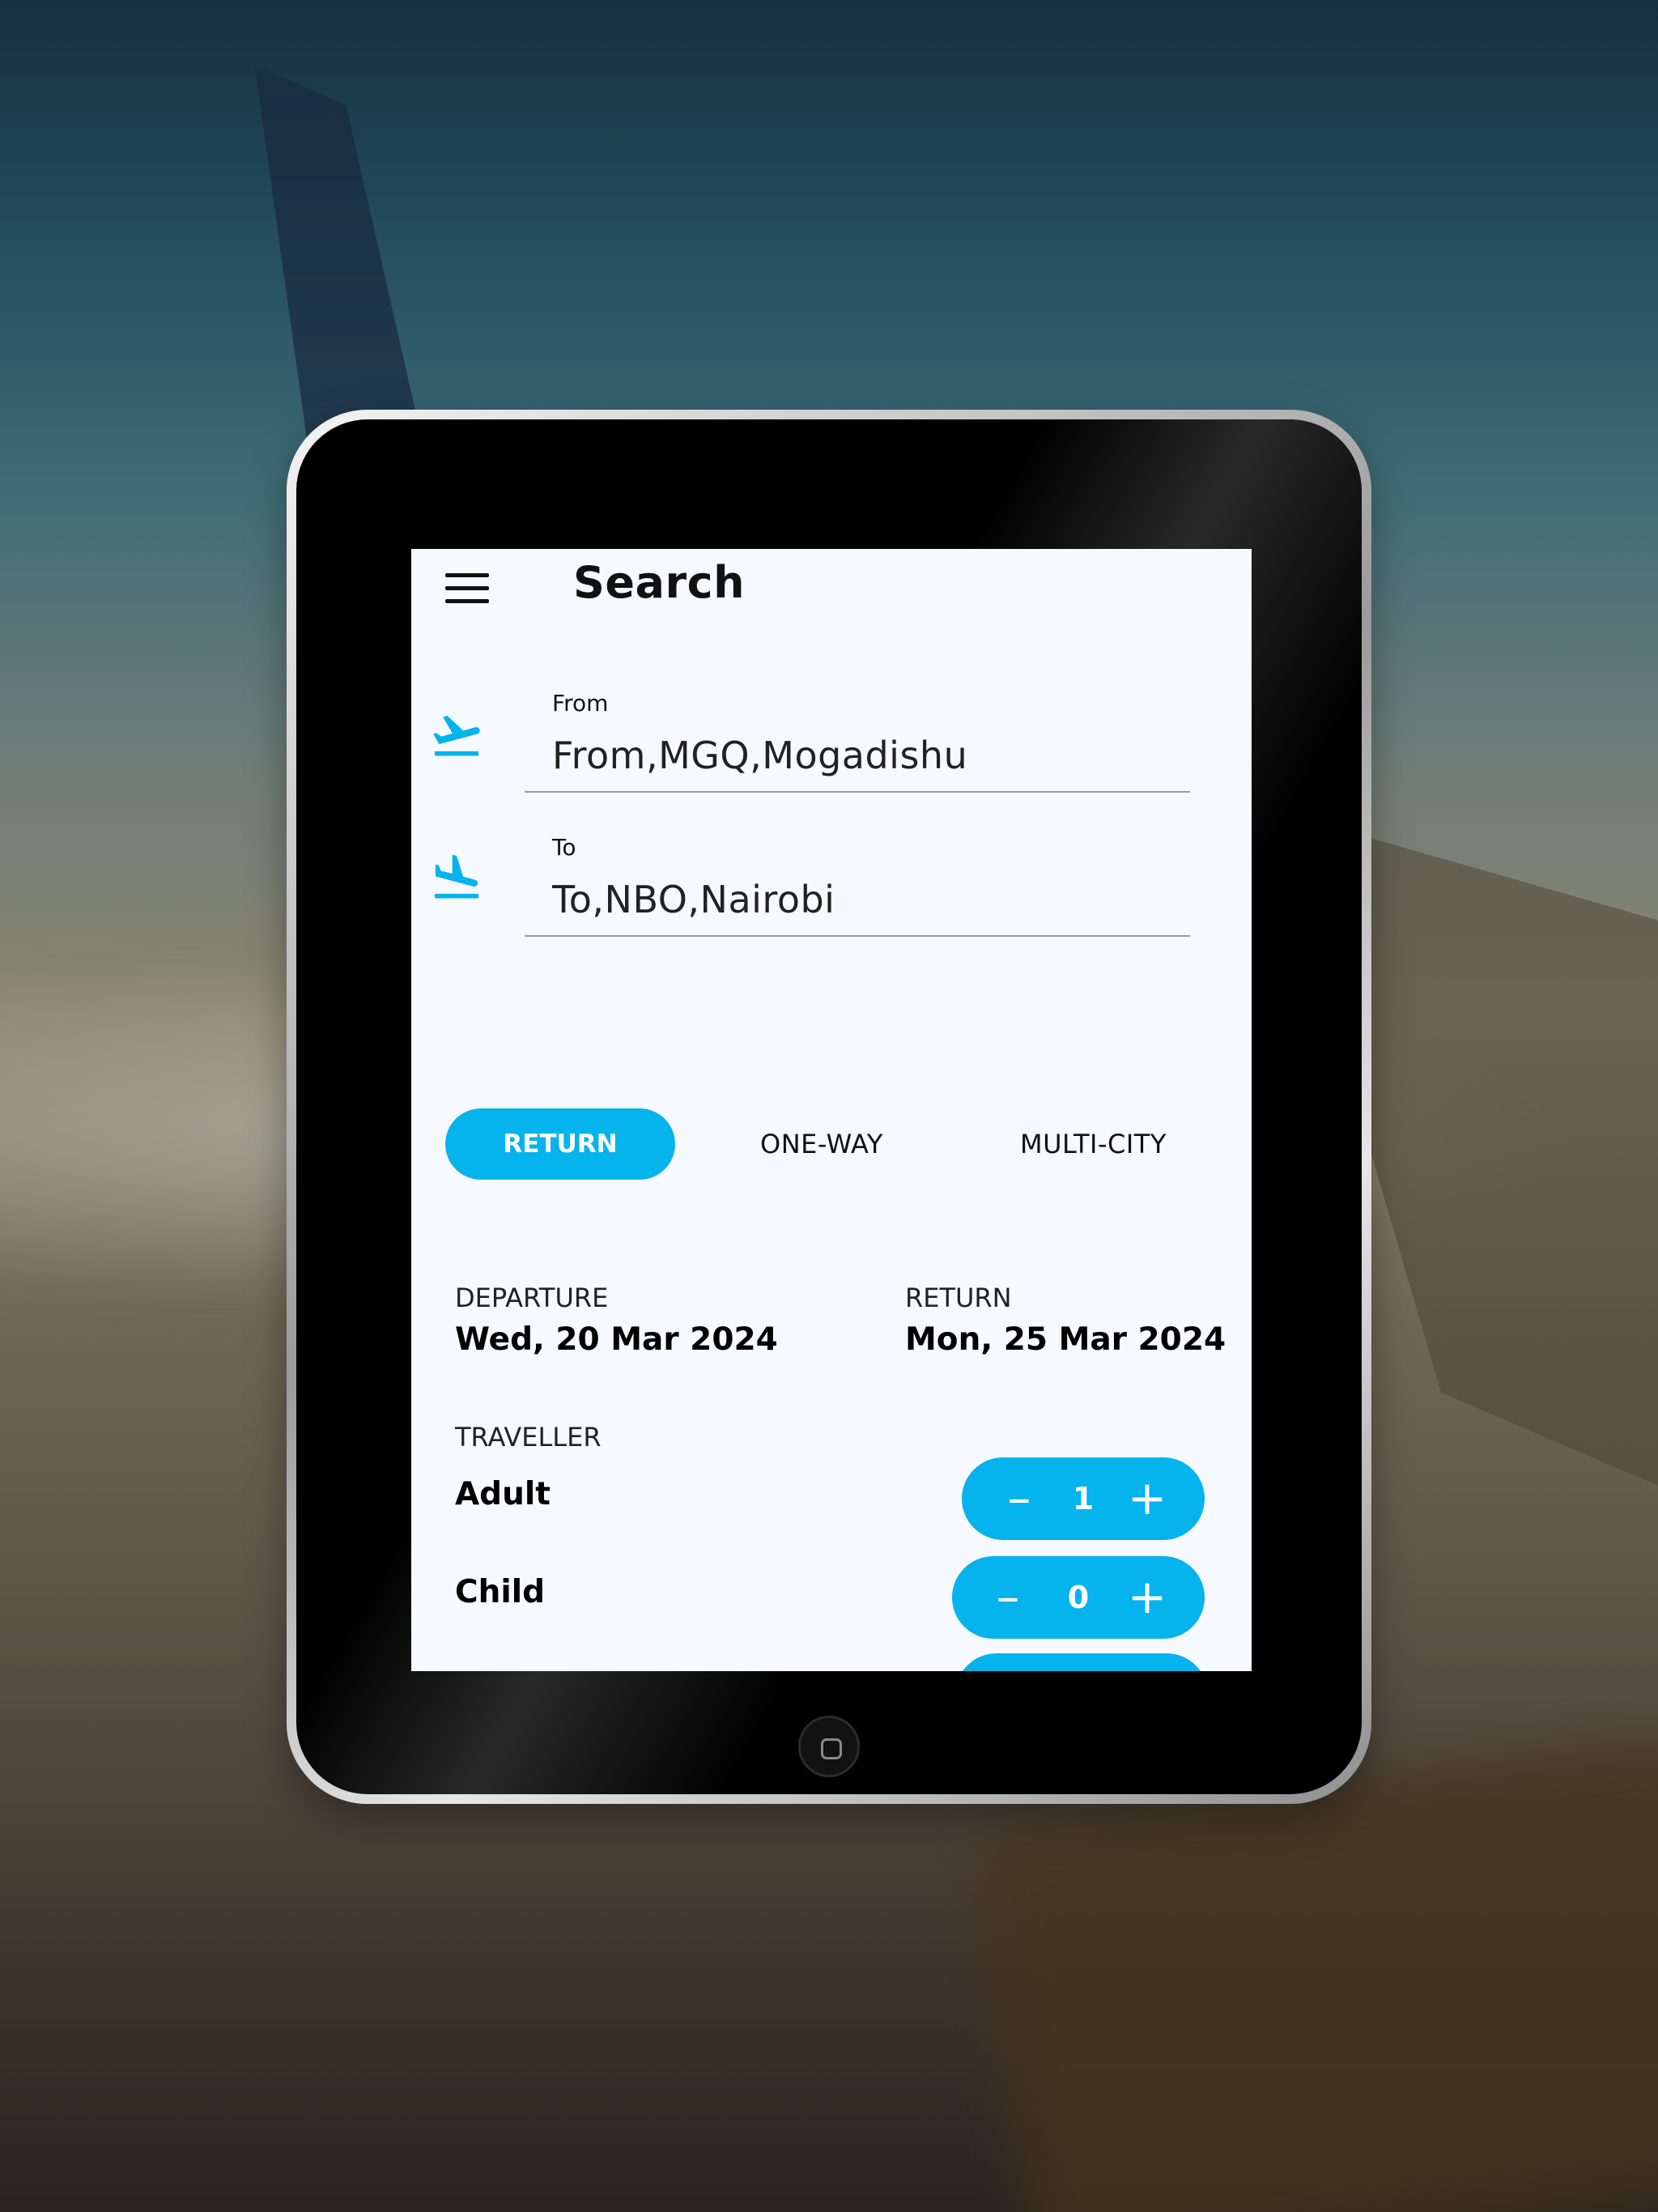 This screenshot has width=1658, height=2212. What do you see at coordinates (876, 756) in the screenshot?
I see `from-field` at bounding box center [876, 756].